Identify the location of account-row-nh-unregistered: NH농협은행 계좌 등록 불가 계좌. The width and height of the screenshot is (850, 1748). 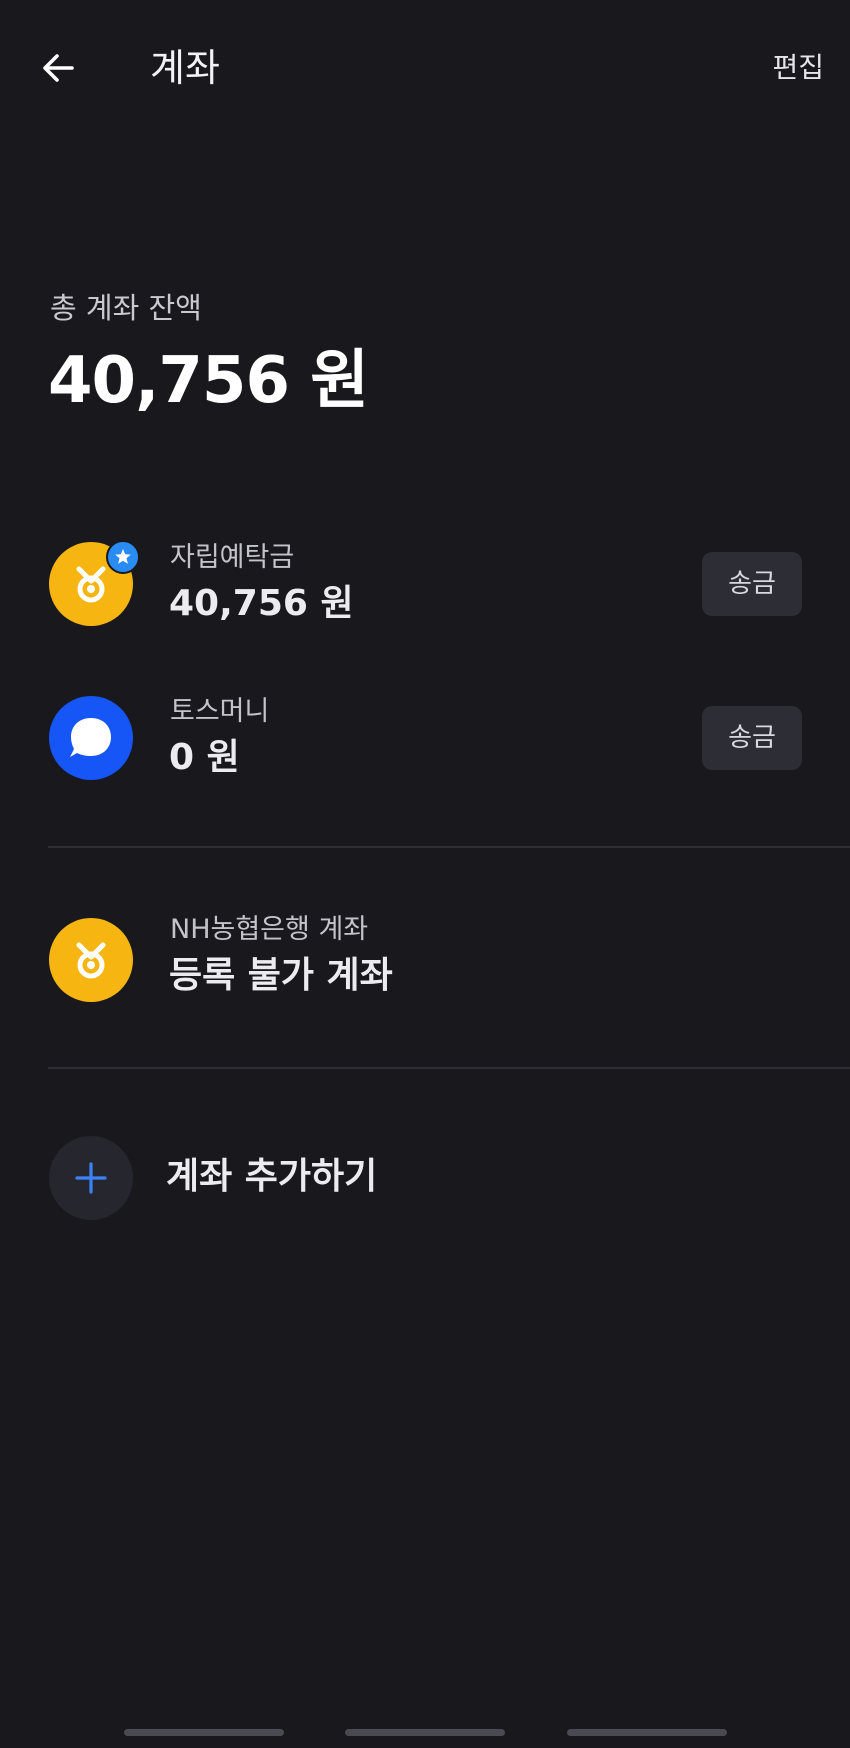
(425, 963).